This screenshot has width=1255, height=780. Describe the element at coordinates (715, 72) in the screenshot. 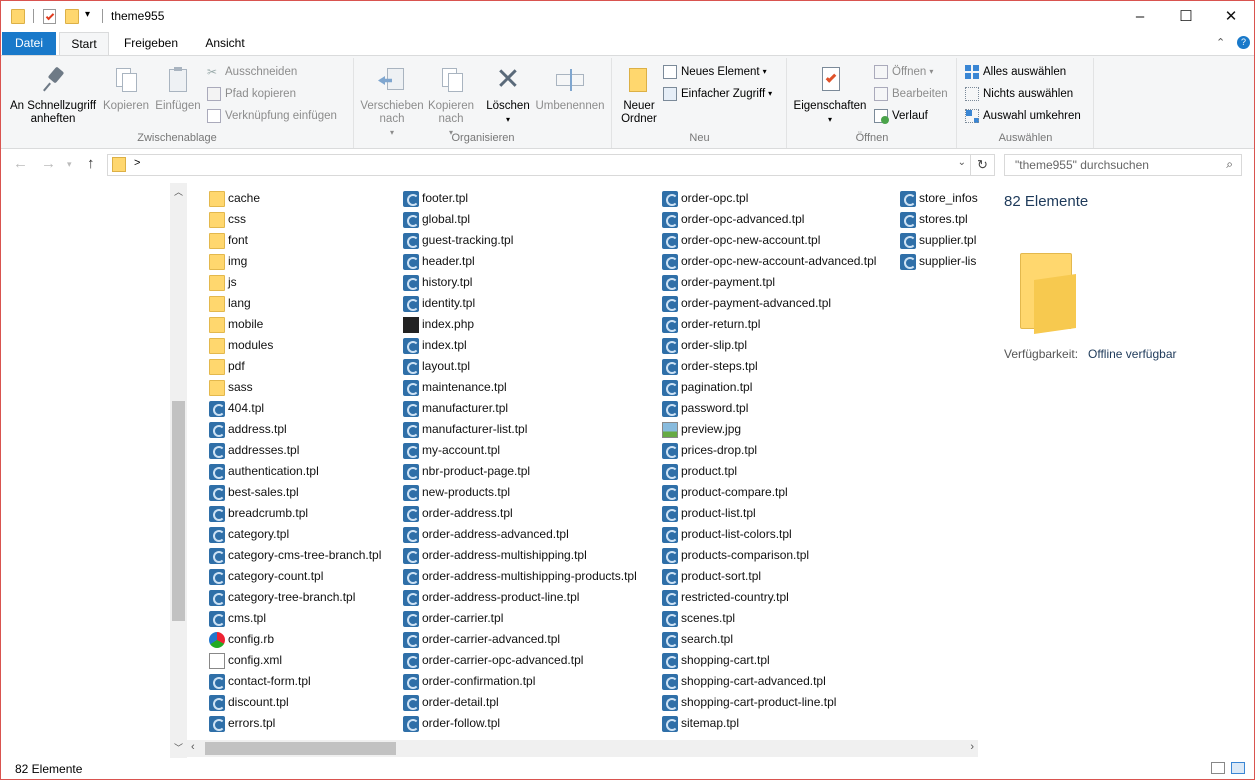

I see `new-item-button: Neues Element ▾` at that location.